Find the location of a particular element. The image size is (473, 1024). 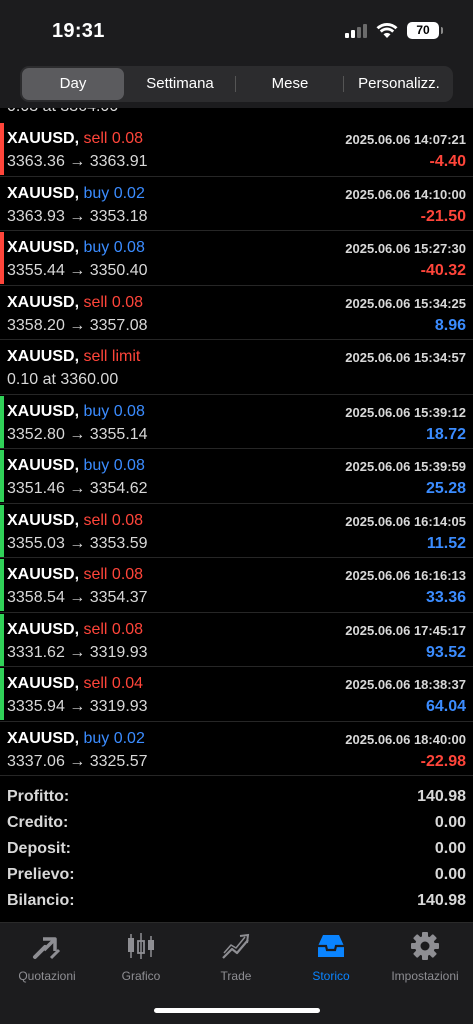

trade-profit: 93.52 is located at coordinates (445, 652).